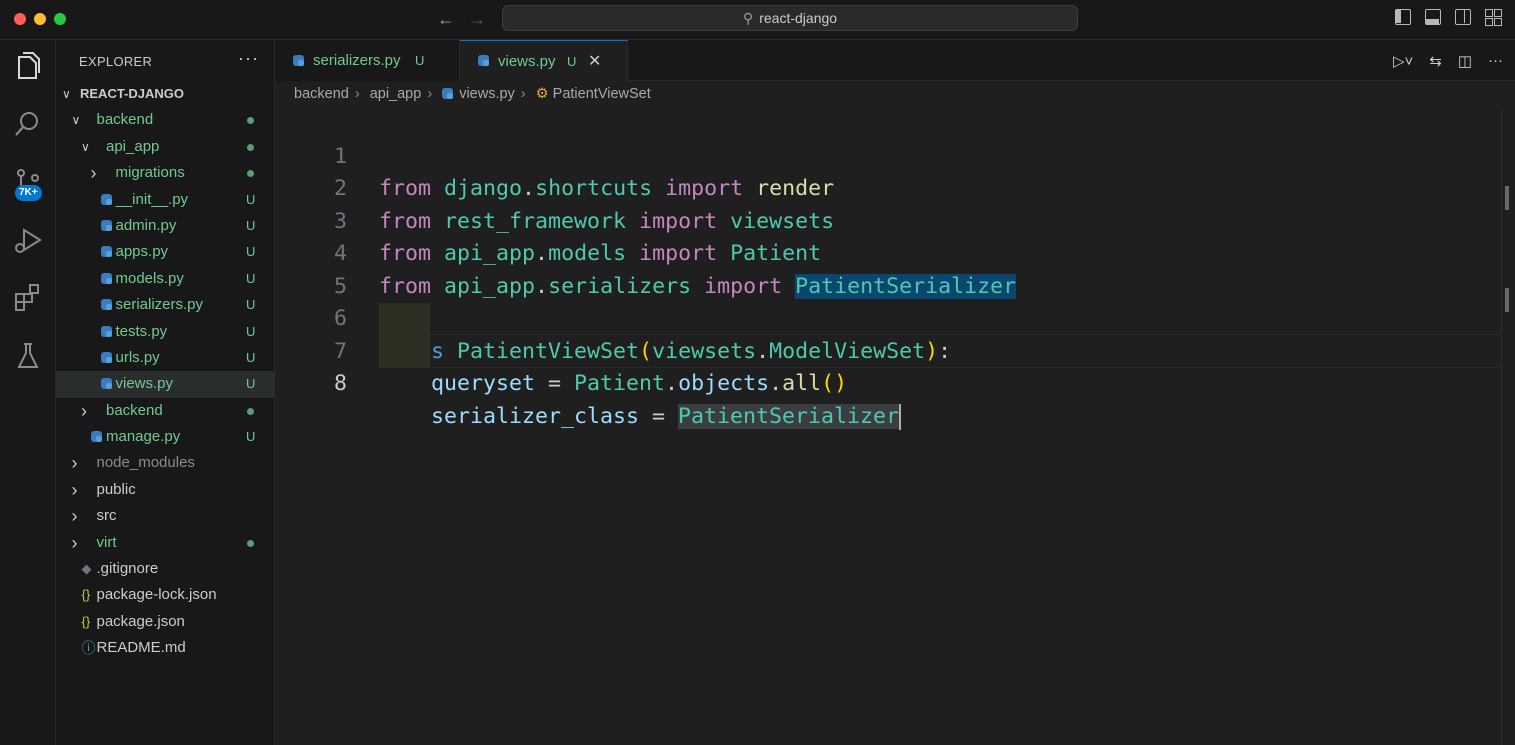 This screenshot has height=745, width=1515. Describe the element at coordinates (28, 356) in the screenshot. I see `testing-icon` at that location.